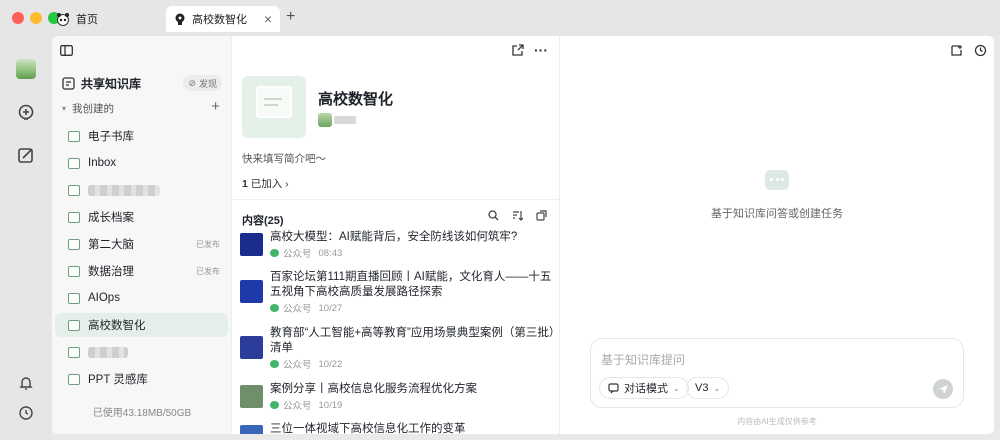 Image resolution: width=1000 pixels, height=440 pixels. Describe the element at coordinates (141, 244) in the screenshot. I see `sidebar-item-second-brain: 第二大脑 已发布` at that location.